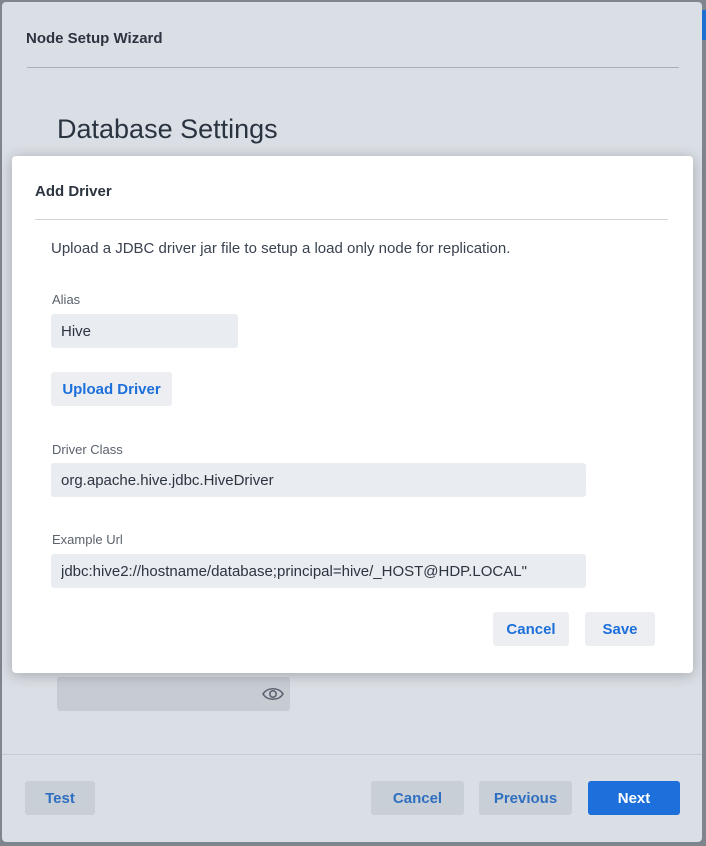  Describe the element at coordinates (94, 38) in the screenshot. I see `wizard-title: Node Setup Wizard` at that location.